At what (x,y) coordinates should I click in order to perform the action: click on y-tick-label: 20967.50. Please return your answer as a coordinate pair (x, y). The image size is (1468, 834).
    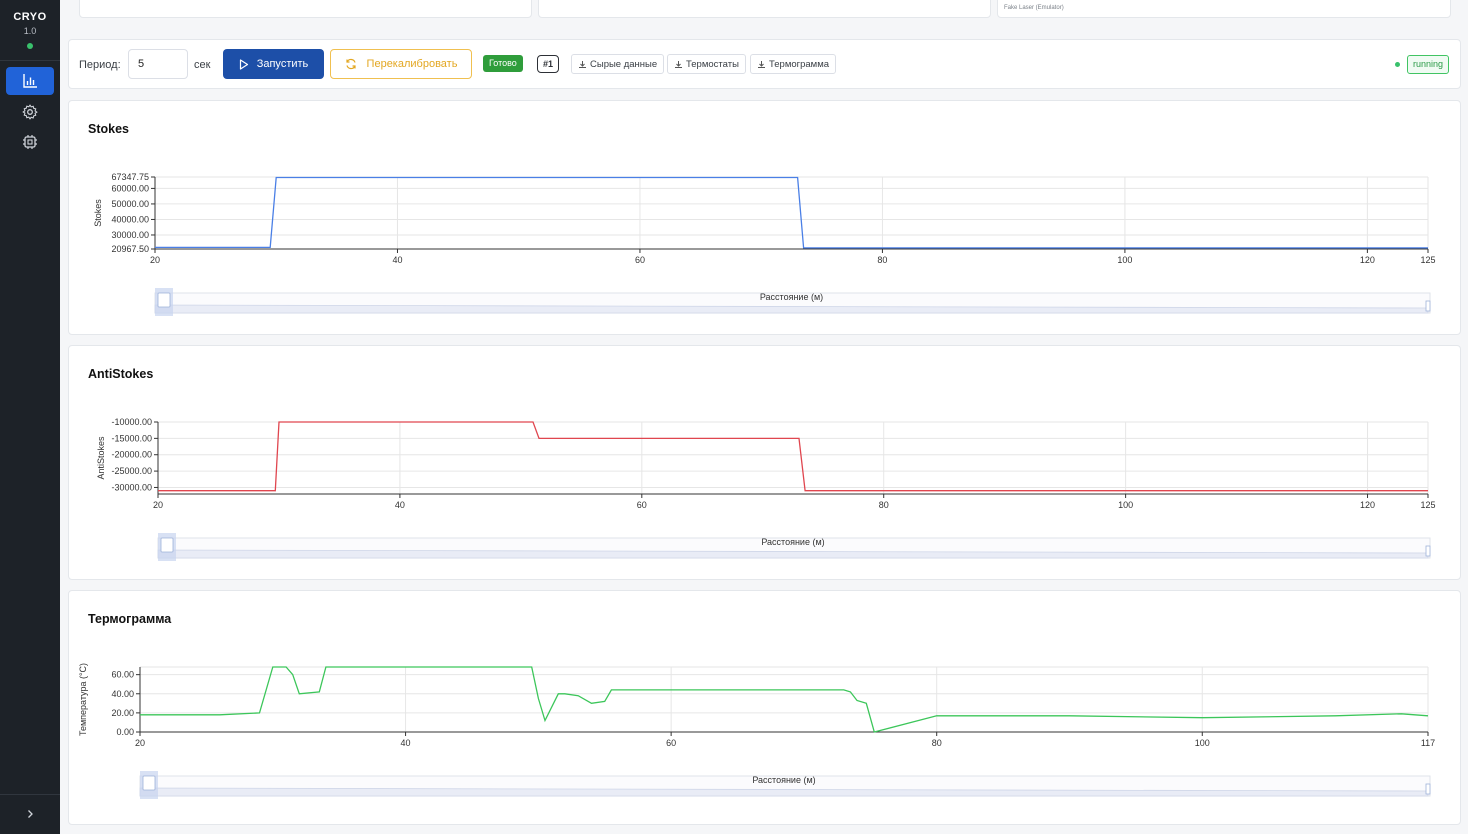
    Looking at the image, I should click on (130, 249).